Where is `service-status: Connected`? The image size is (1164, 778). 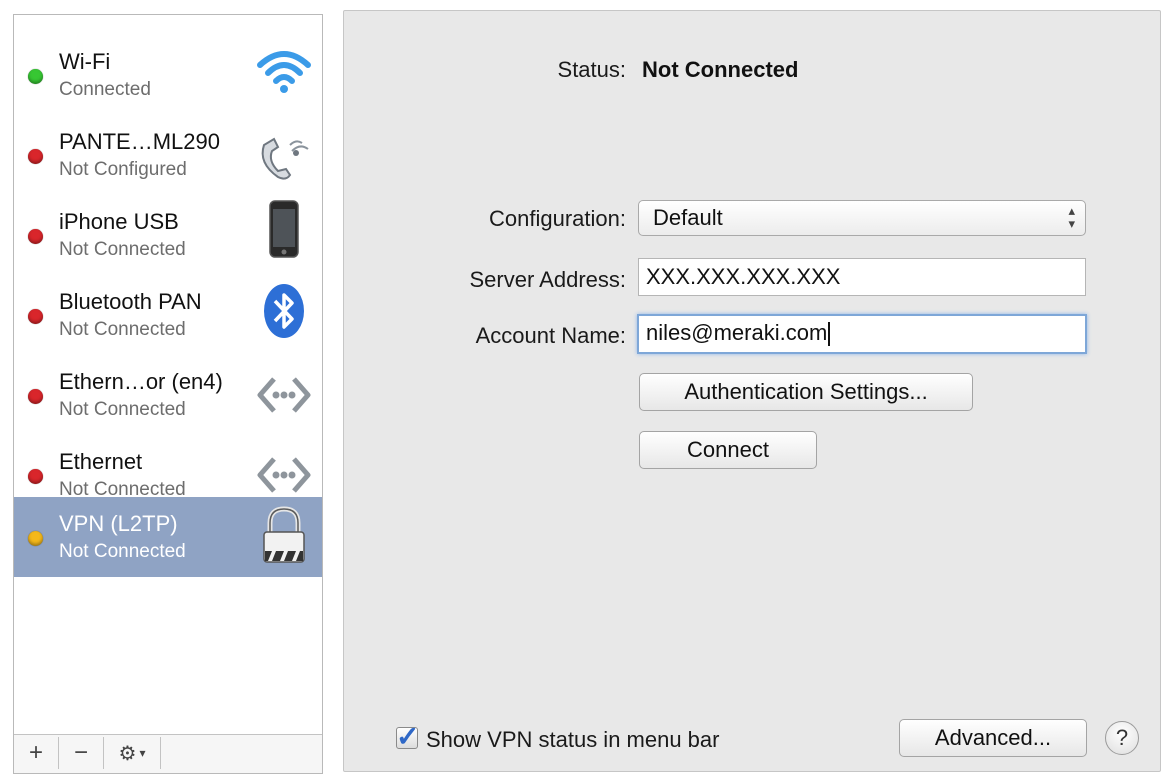
service-status: Connected is located at coordinates (105, 89).